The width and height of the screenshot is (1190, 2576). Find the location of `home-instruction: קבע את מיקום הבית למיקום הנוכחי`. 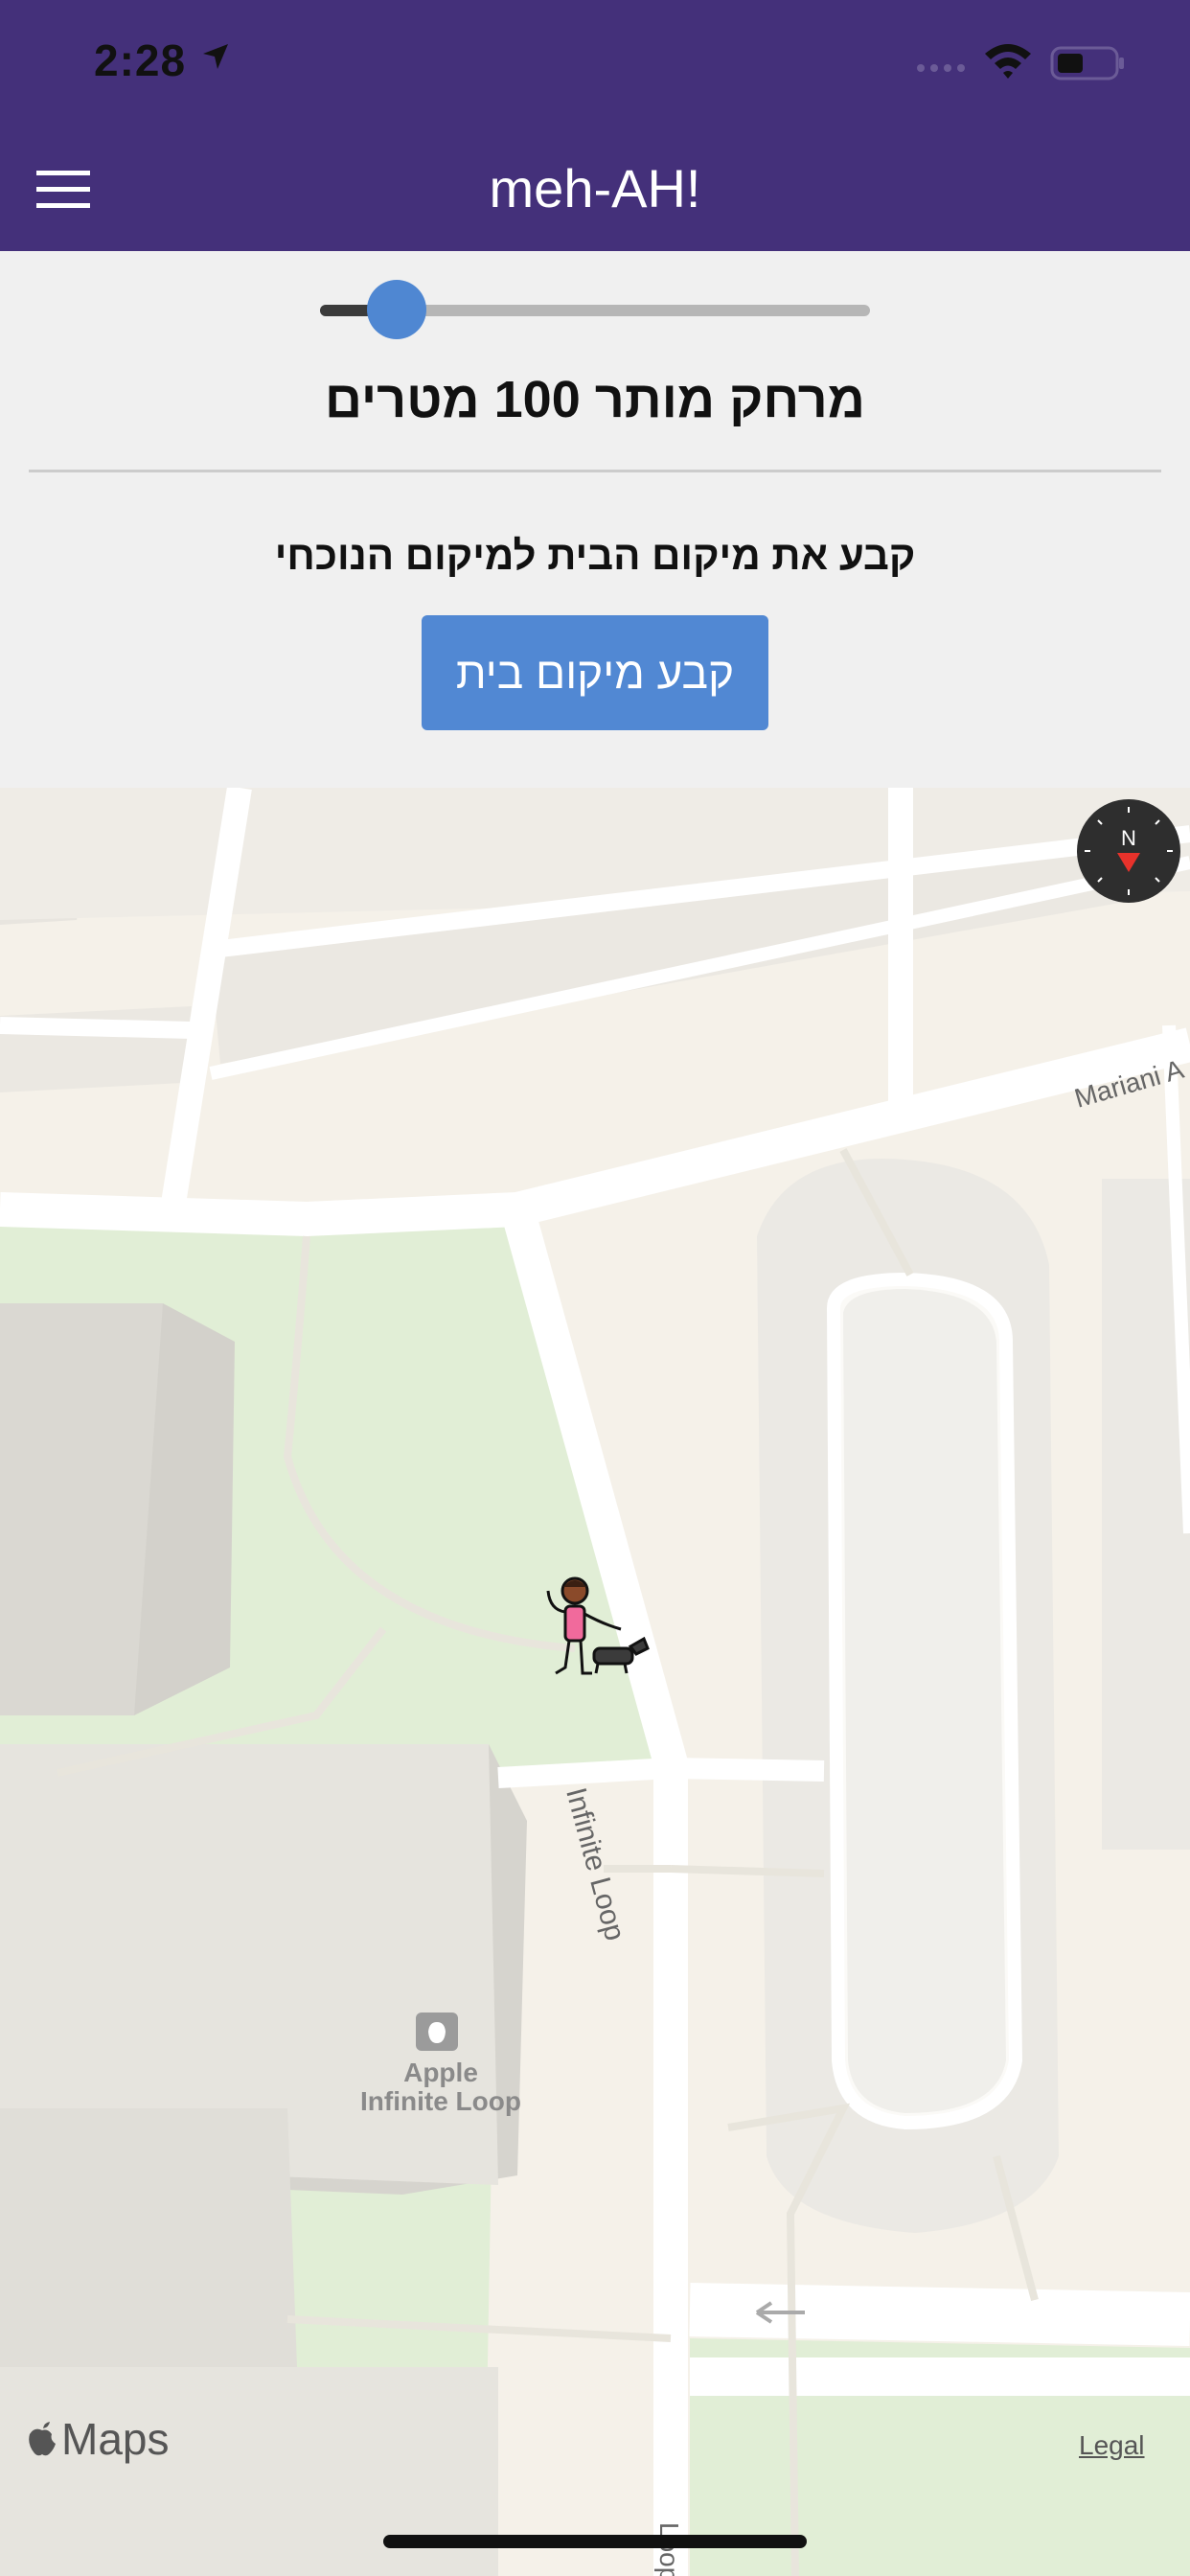

home-instruction: קבע את מיקום הבית למיקום הנוכחי is located at coordinates (595, 555).